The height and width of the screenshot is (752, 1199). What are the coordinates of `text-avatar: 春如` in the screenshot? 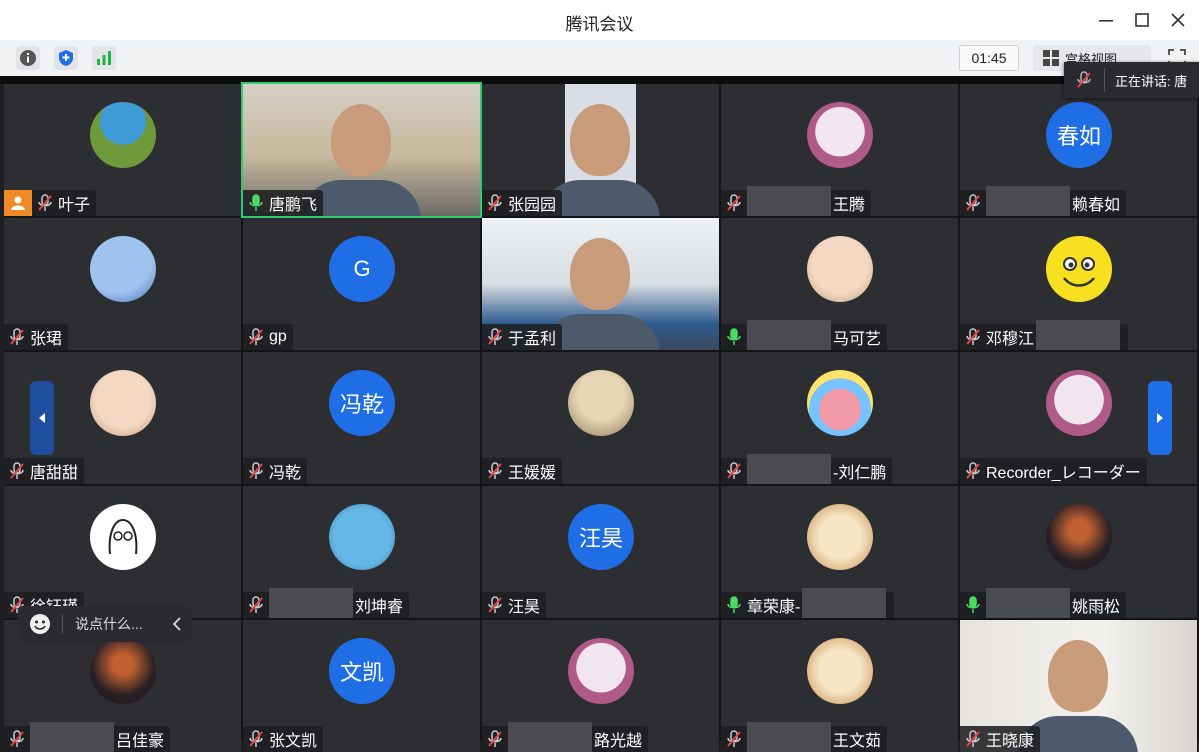 It's located at (1079, 135).